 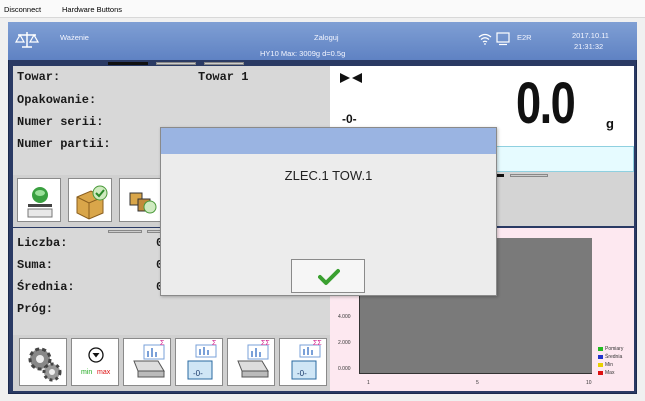 What do you see at coordinates (57, 100) in the screenshot?
I see `opakowanie-label: Opakowanie:` at bounding box center [57, 100].